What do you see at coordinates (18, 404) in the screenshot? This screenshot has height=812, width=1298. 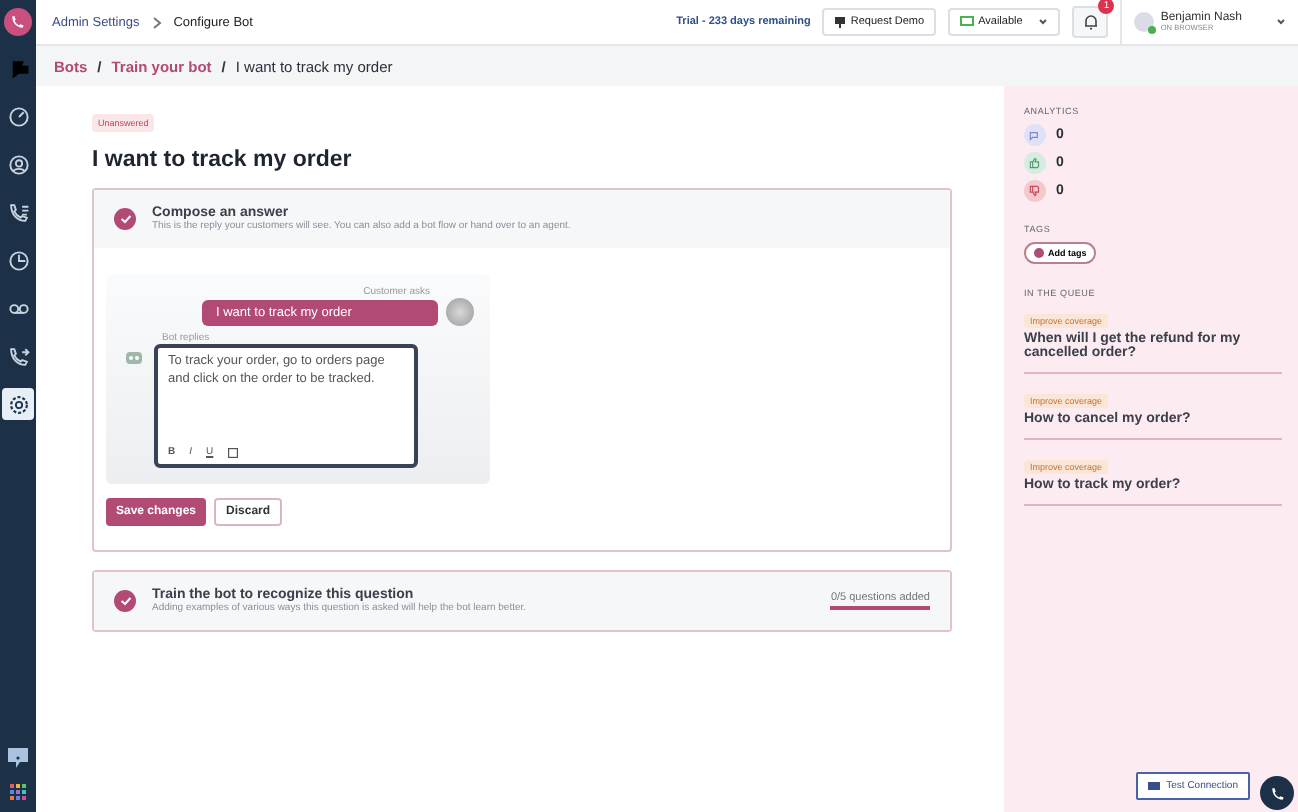 I see `settings-icon` at bounding box center [18, 404].